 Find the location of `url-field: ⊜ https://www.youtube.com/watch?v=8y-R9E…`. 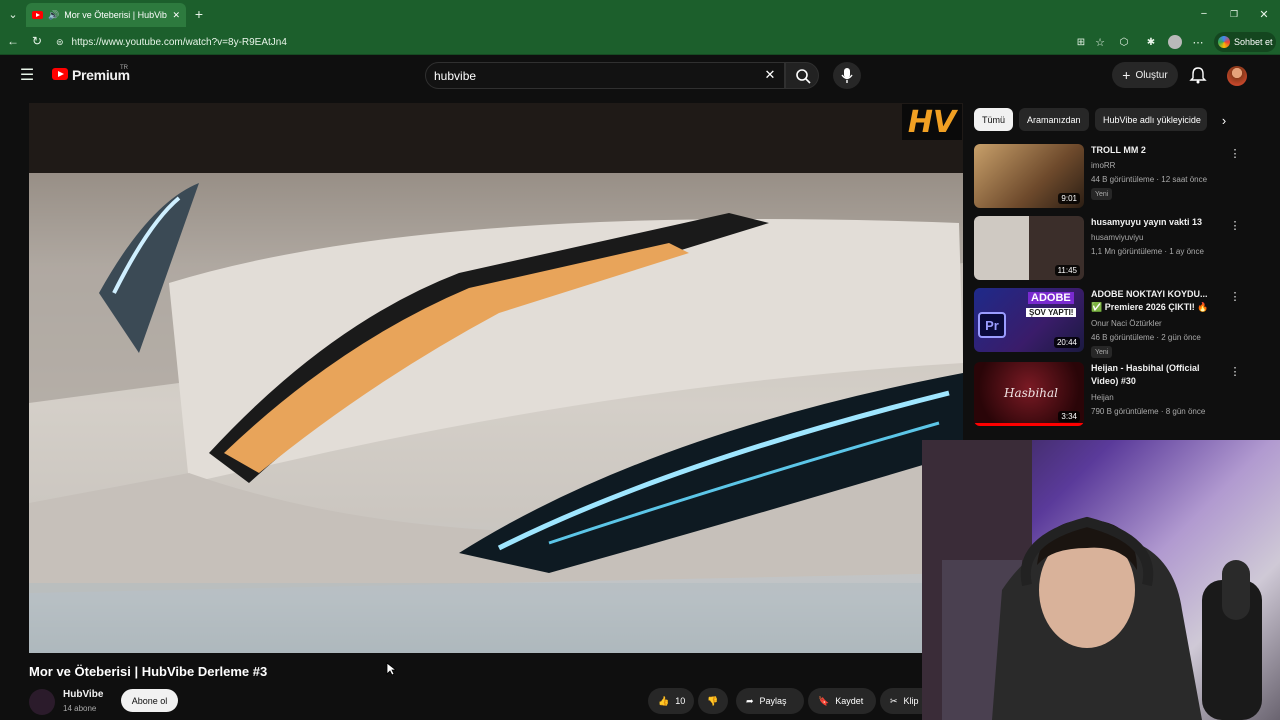

url-field: ⊜ https://www.youtube.com/watch?v=8y-R9E… is located at coordinates (630, 42).